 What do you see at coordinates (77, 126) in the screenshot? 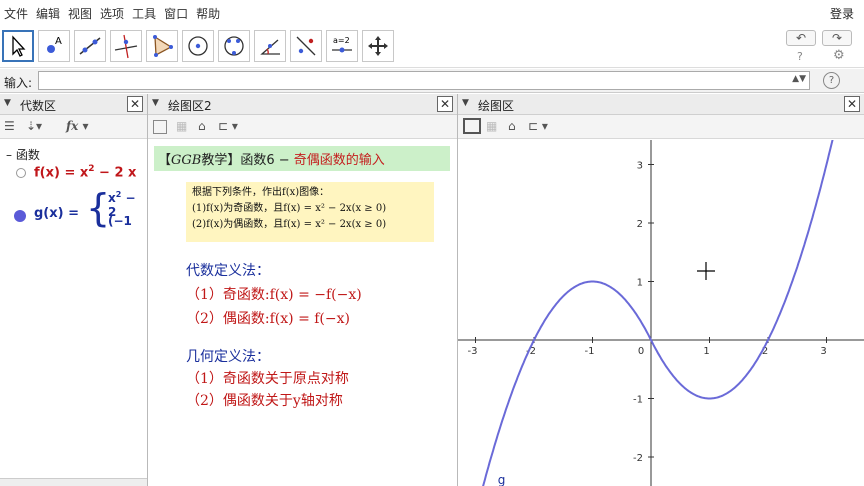
I see `fx-icon: fx ▾` at bounding box center [77, 126].